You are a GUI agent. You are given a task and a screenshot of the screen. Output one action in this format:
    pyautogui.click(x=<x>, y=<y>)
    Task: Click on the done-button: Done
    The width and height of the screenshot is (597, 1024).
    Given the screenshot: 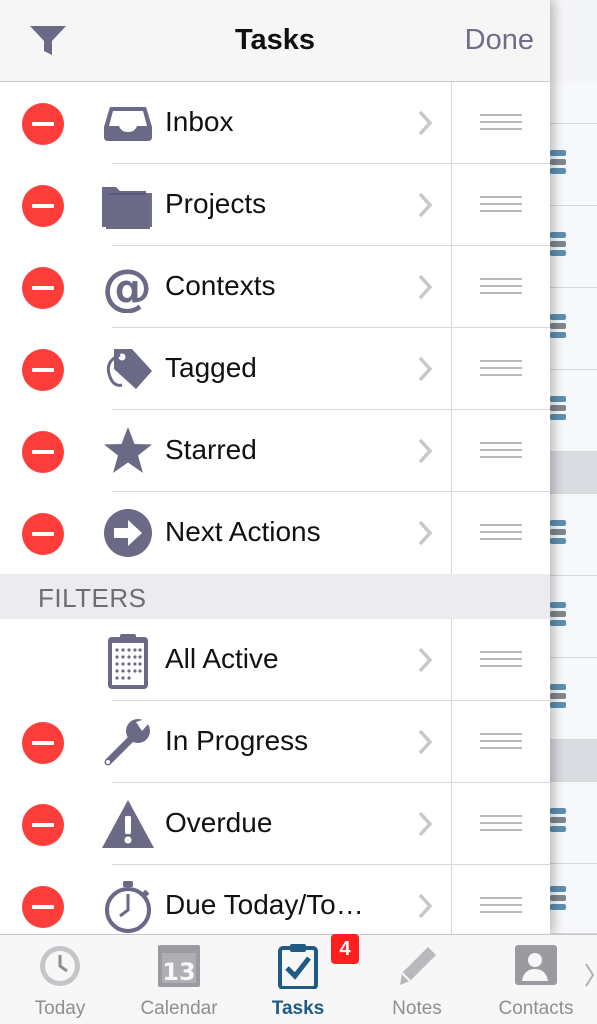 What is the action you would take?
    pyautogui.click(x=499, y=40)
    